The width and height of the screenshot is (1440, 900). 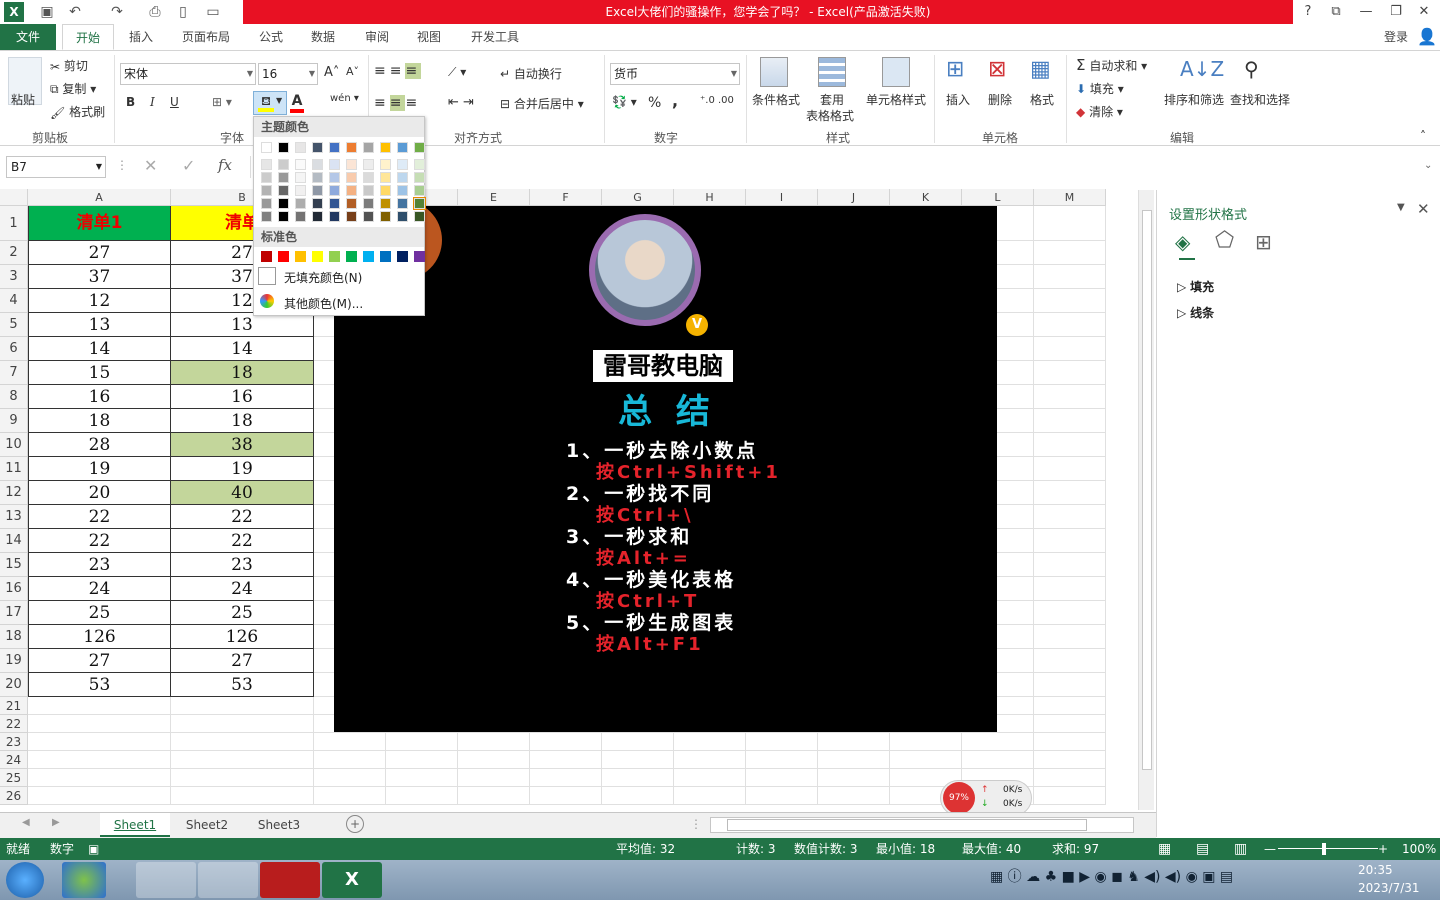 What do you see at coordinates (242, 565) in the screenshot?
I see `cell-b: 23` at bounding box center [242, 565].